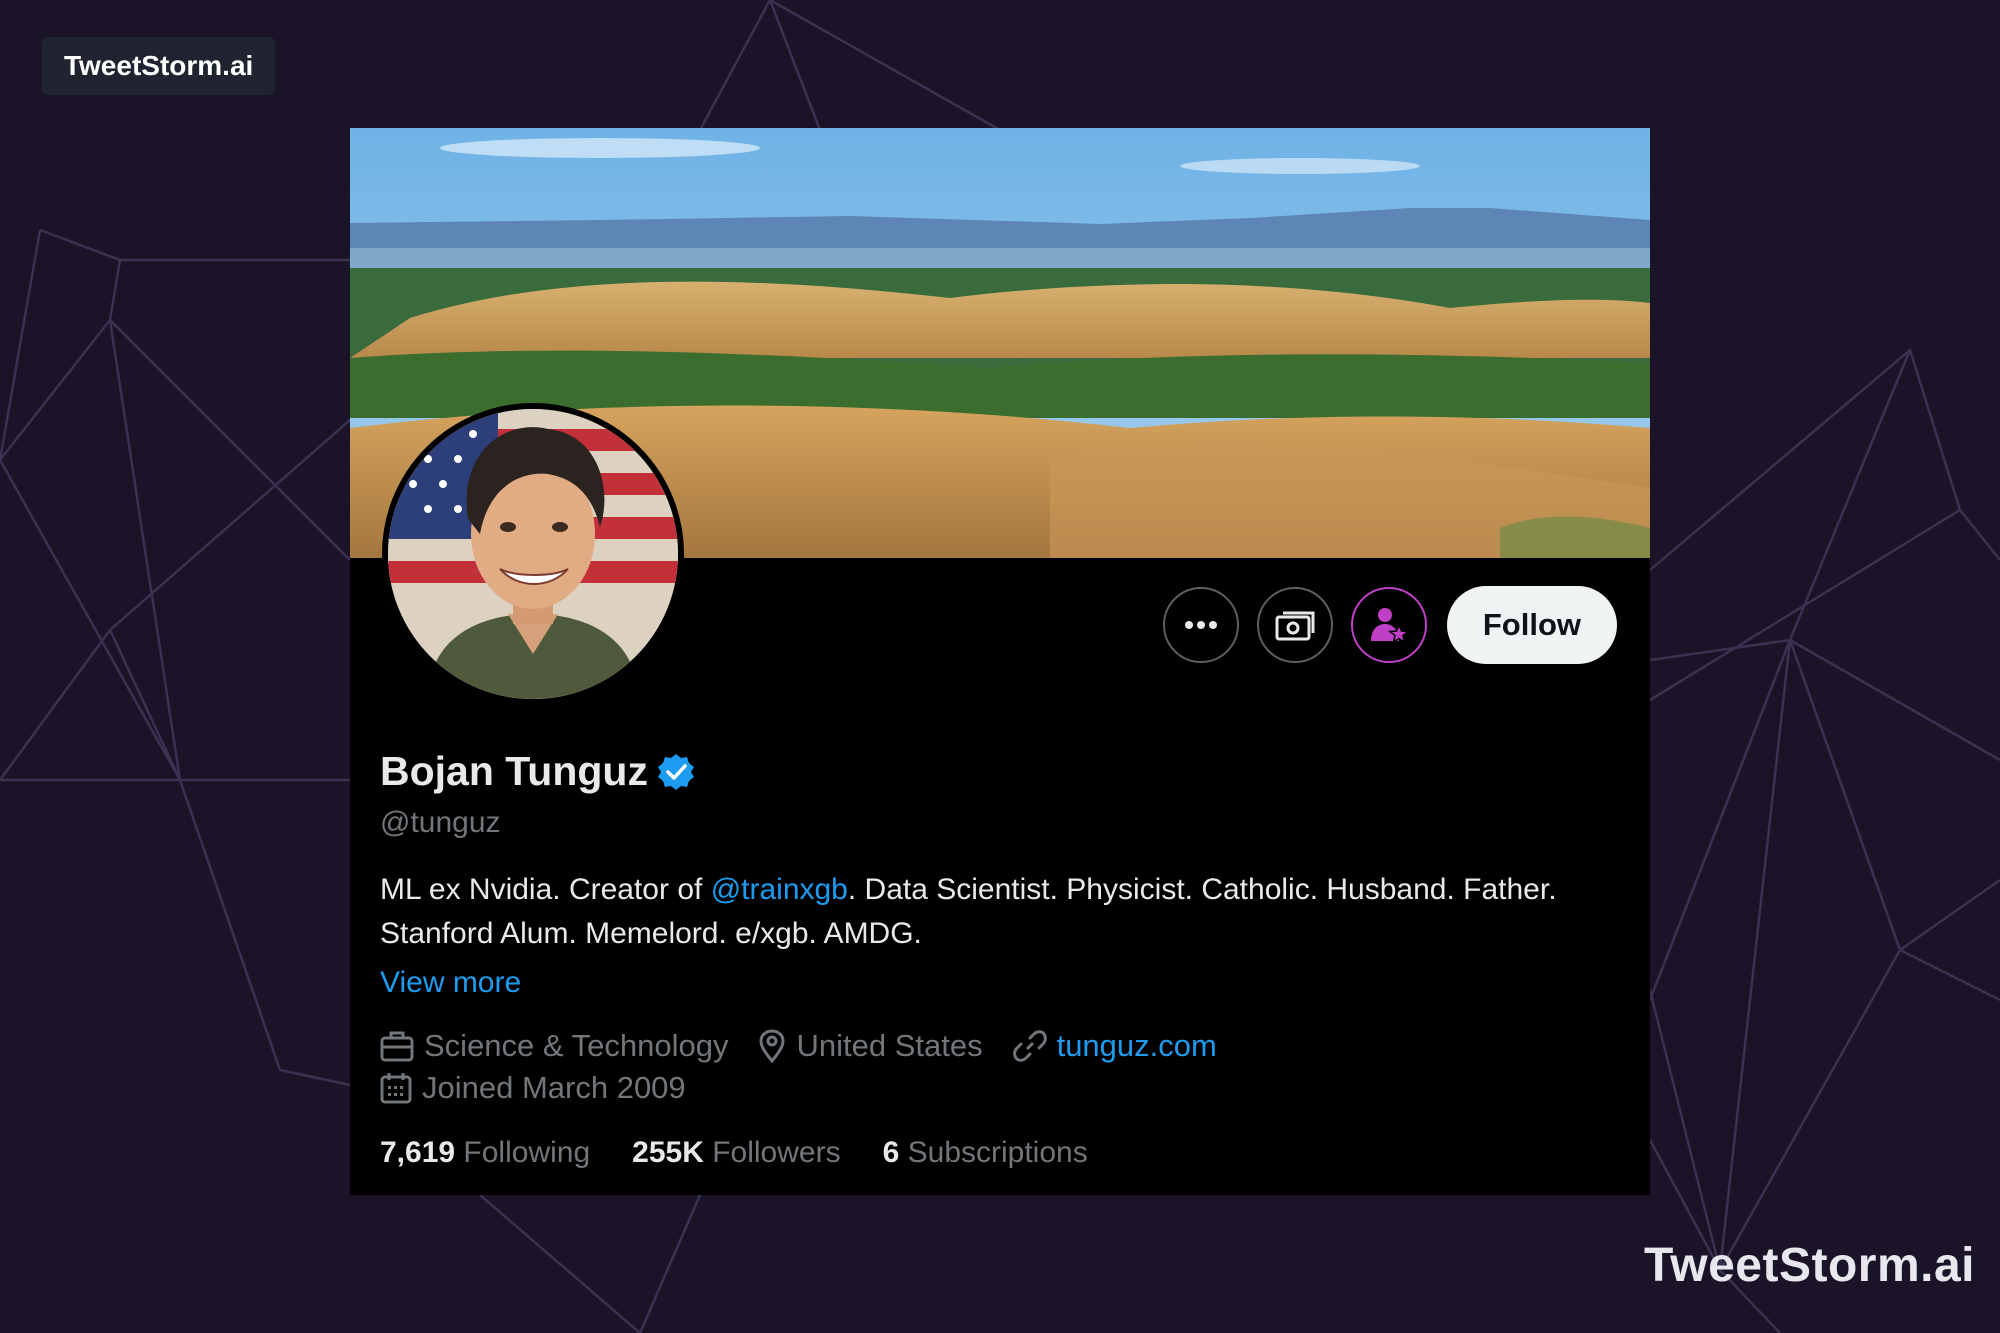  What do you see at coordinates (396, 1088) in the screenshot?
I see `calendar-icon` at bounding box center [396, 1088].